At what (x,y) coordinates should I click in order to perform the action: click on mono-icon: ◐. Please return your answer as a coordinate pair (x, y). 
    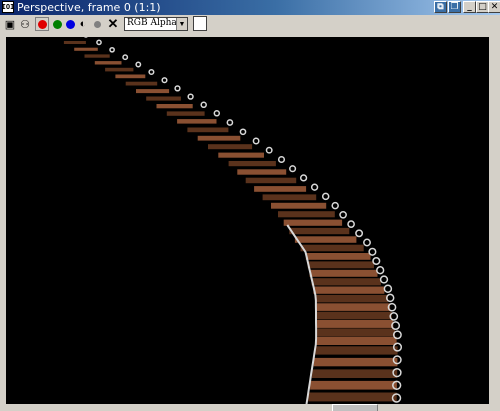
    Looking at the image, I should click on (83, 24).